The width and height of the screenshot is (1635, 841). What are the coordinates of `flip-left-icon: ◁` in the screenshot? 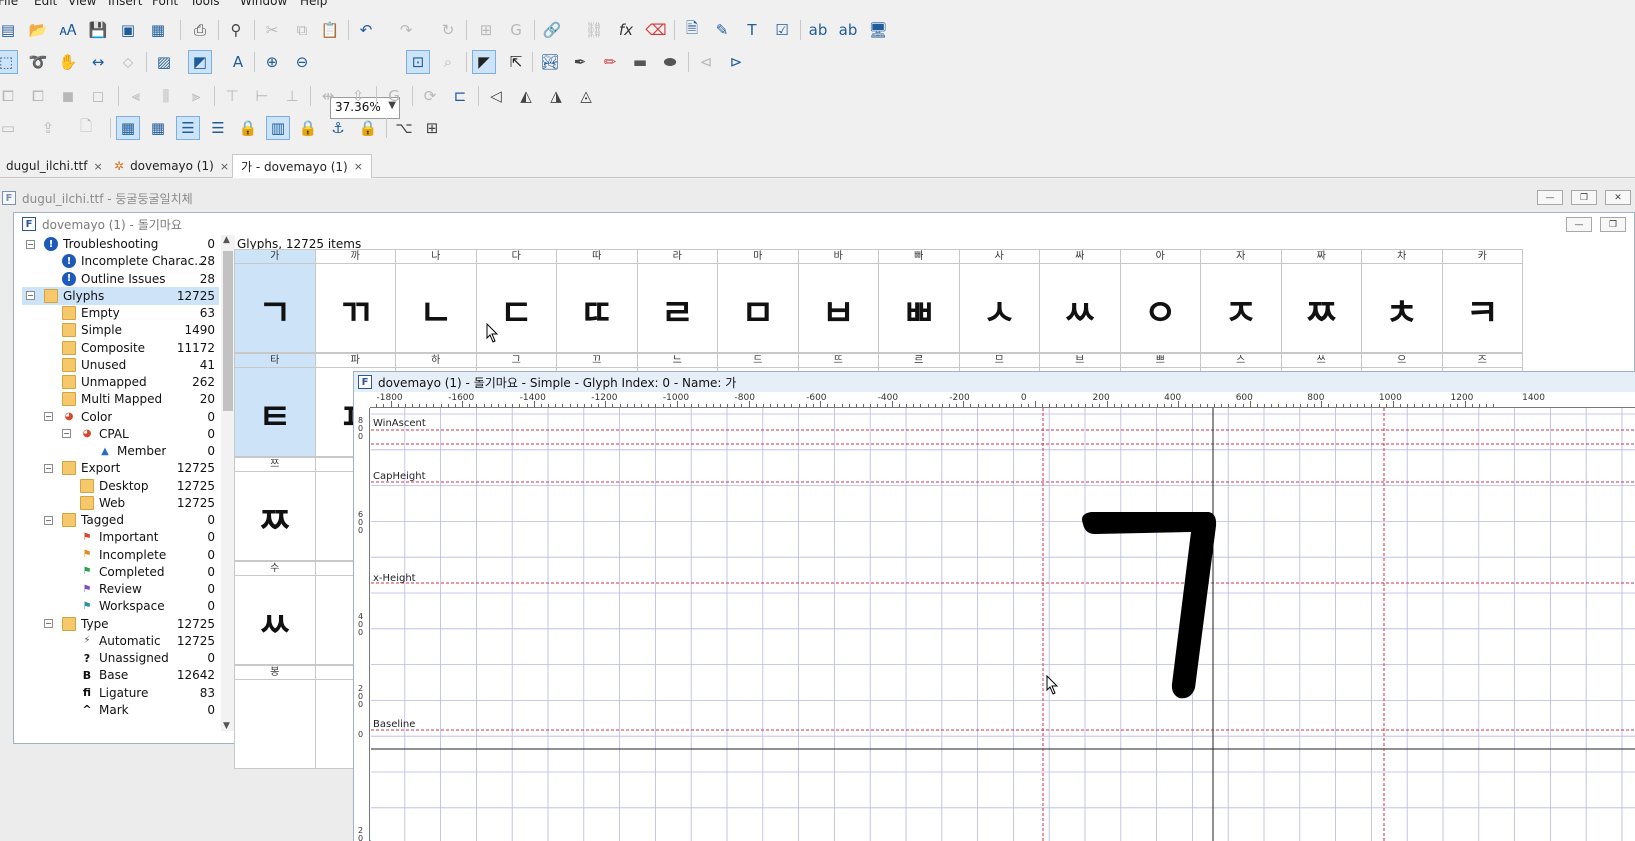 It's located at (496, 96).